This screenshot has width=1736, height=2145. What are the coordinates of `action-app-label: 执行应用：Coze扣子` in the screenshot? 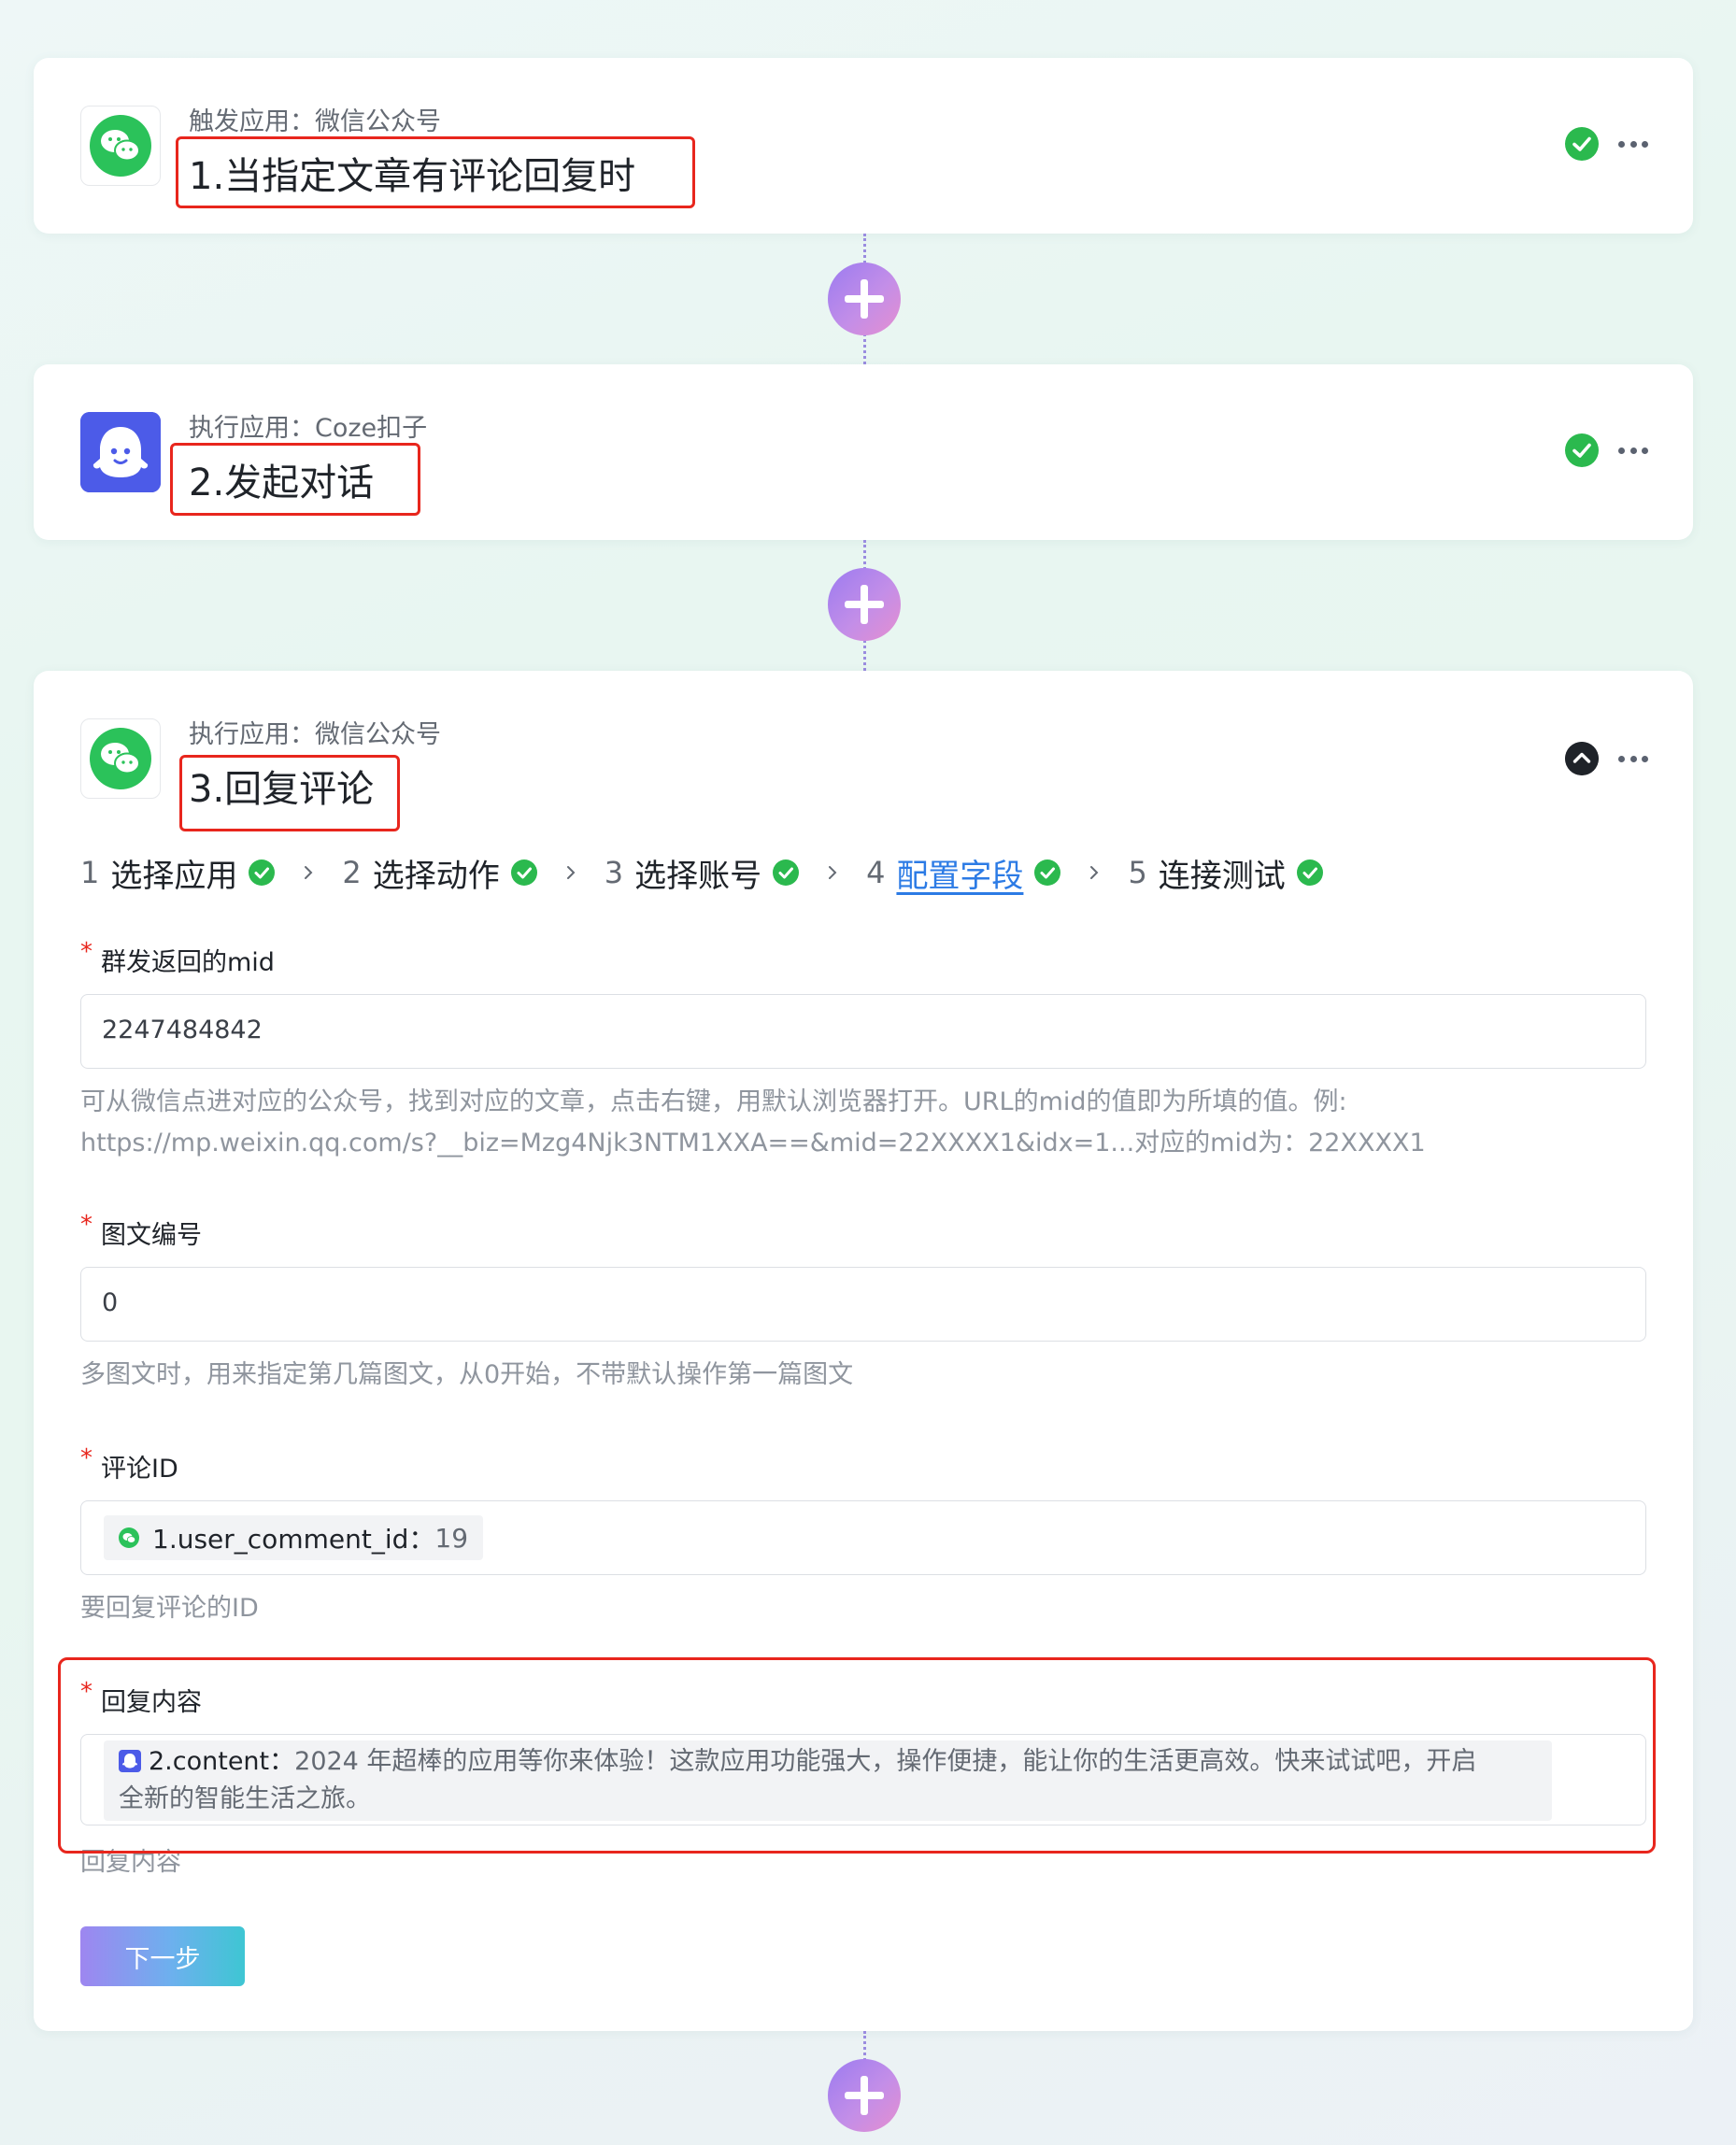 It's located at (308, 428).